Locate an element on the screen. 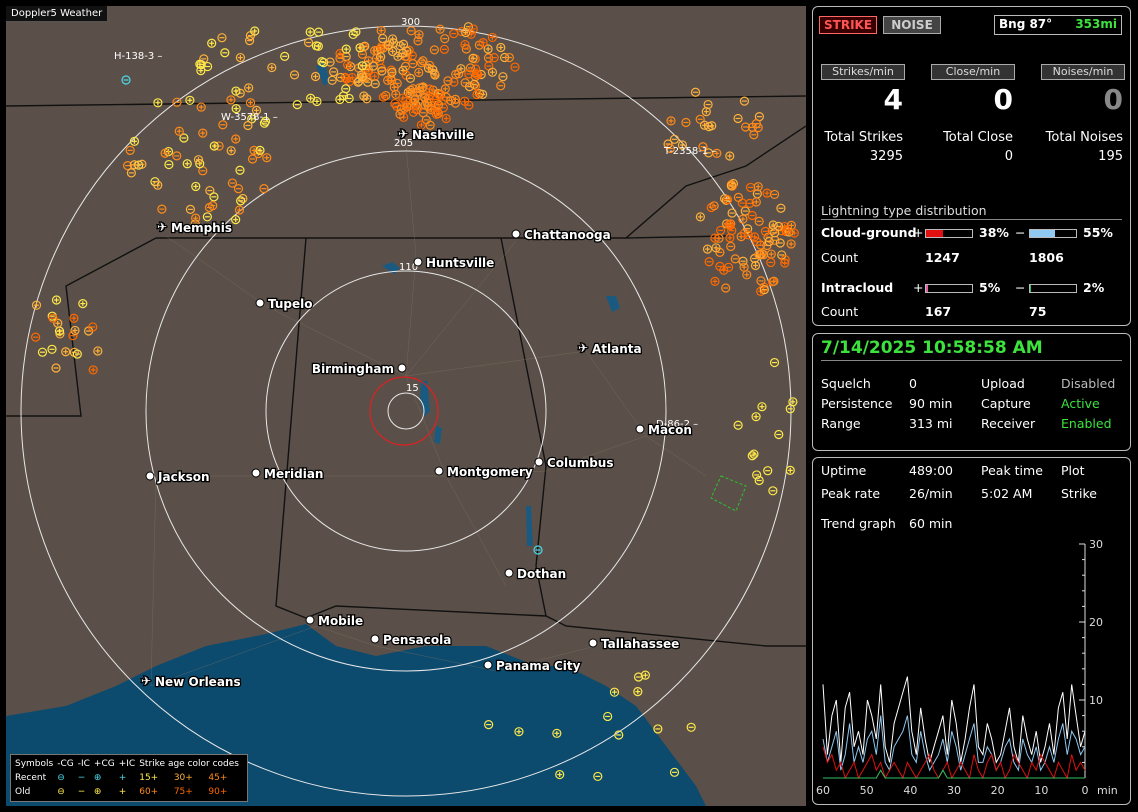 The image size is (1138, 812). city-label: Pensacola is located at coordinates (417, 640).